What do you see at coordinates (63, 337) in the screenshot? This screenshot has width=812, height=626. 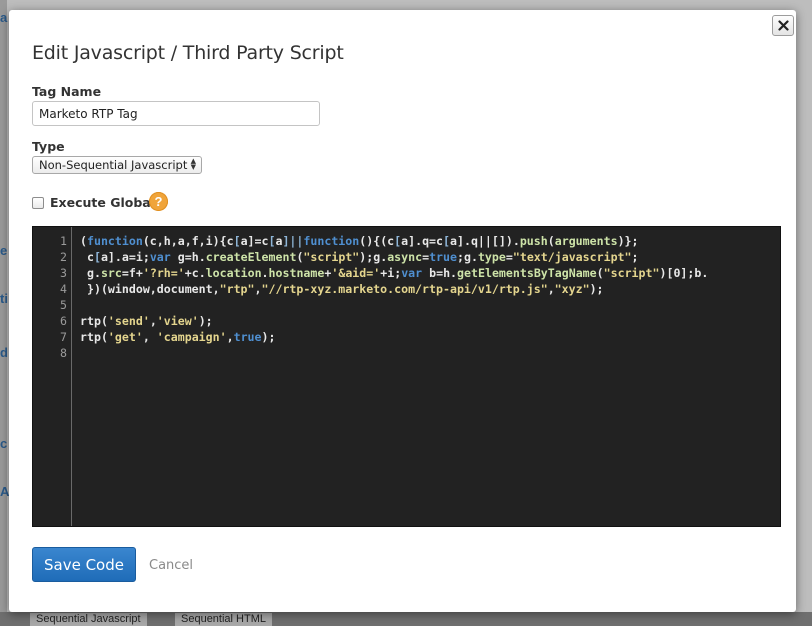 I see `line-number: 7` at bounding box center [63, 337].